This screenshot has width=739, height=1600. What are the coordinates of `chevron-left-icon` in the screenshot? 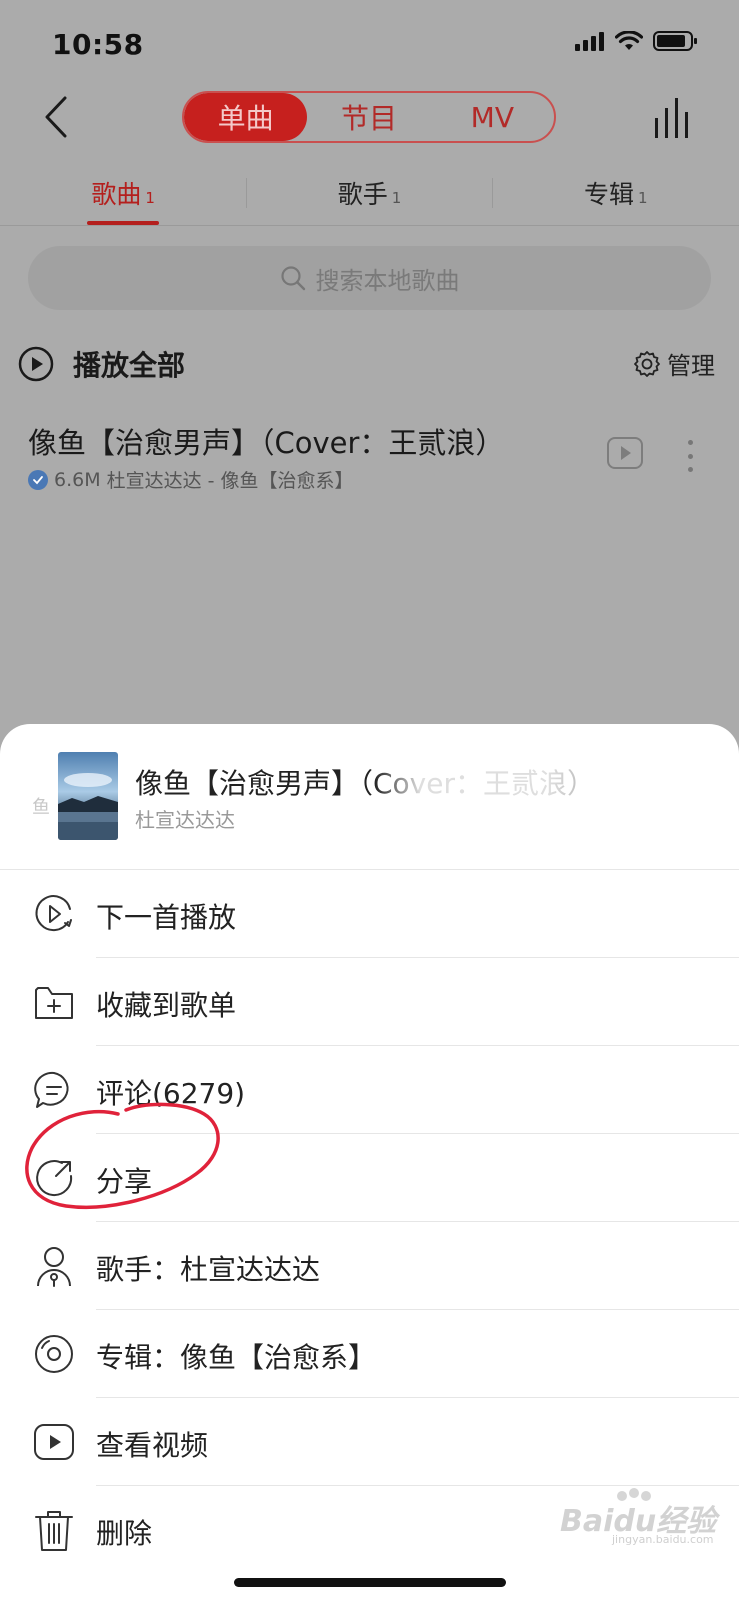 It's located at (56, 117).